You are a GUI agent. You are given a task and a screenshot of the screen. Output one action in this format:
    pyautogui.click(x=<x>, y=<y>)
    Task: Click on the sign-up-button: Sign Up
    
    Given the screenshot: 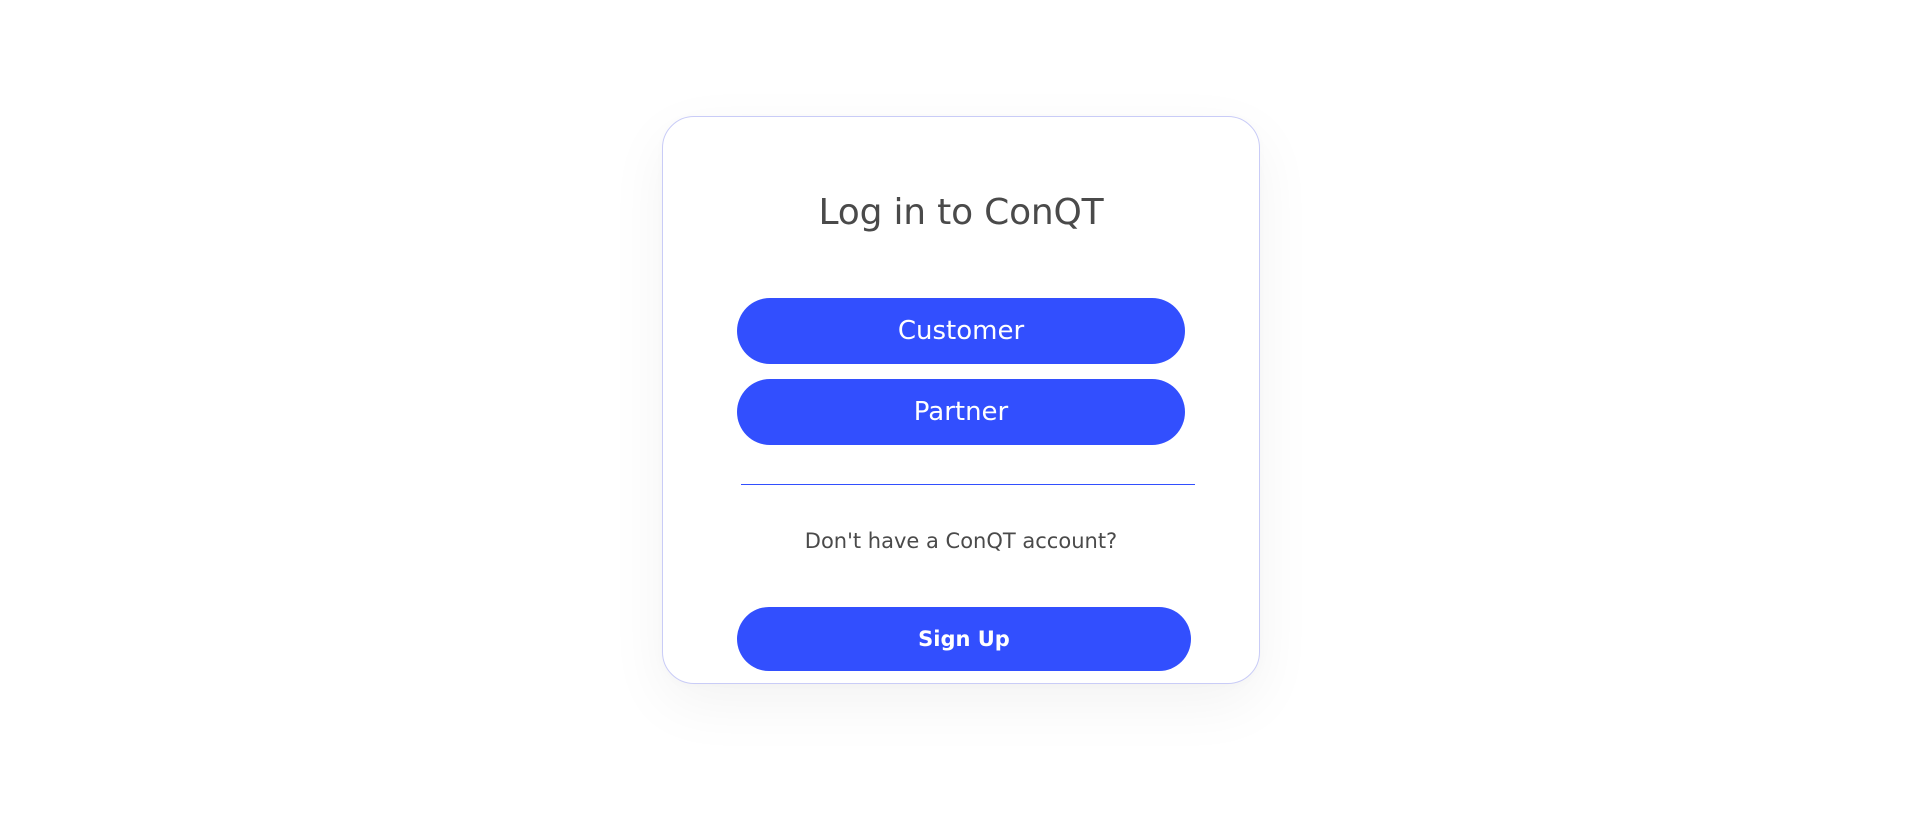 What is the action you would take?
    pyautogui.click(x=964, y=639)
    